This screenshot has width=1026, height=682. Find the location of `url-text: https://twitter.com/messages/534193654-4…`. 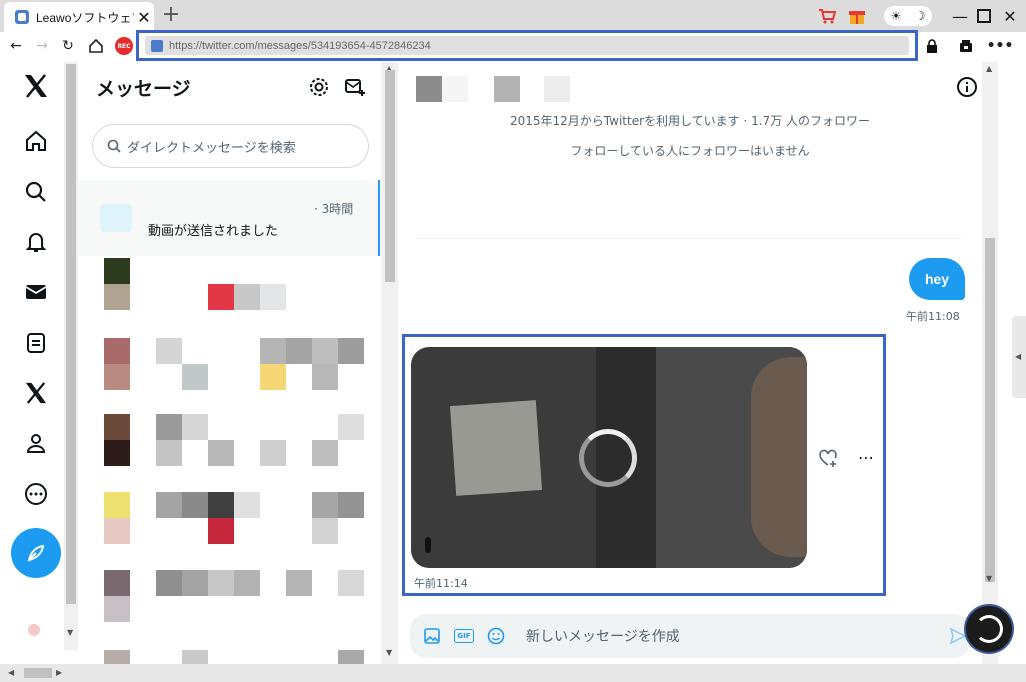

url-text: https://twitter.com/messages/534193654-4… is located at coordinates (300, 45).